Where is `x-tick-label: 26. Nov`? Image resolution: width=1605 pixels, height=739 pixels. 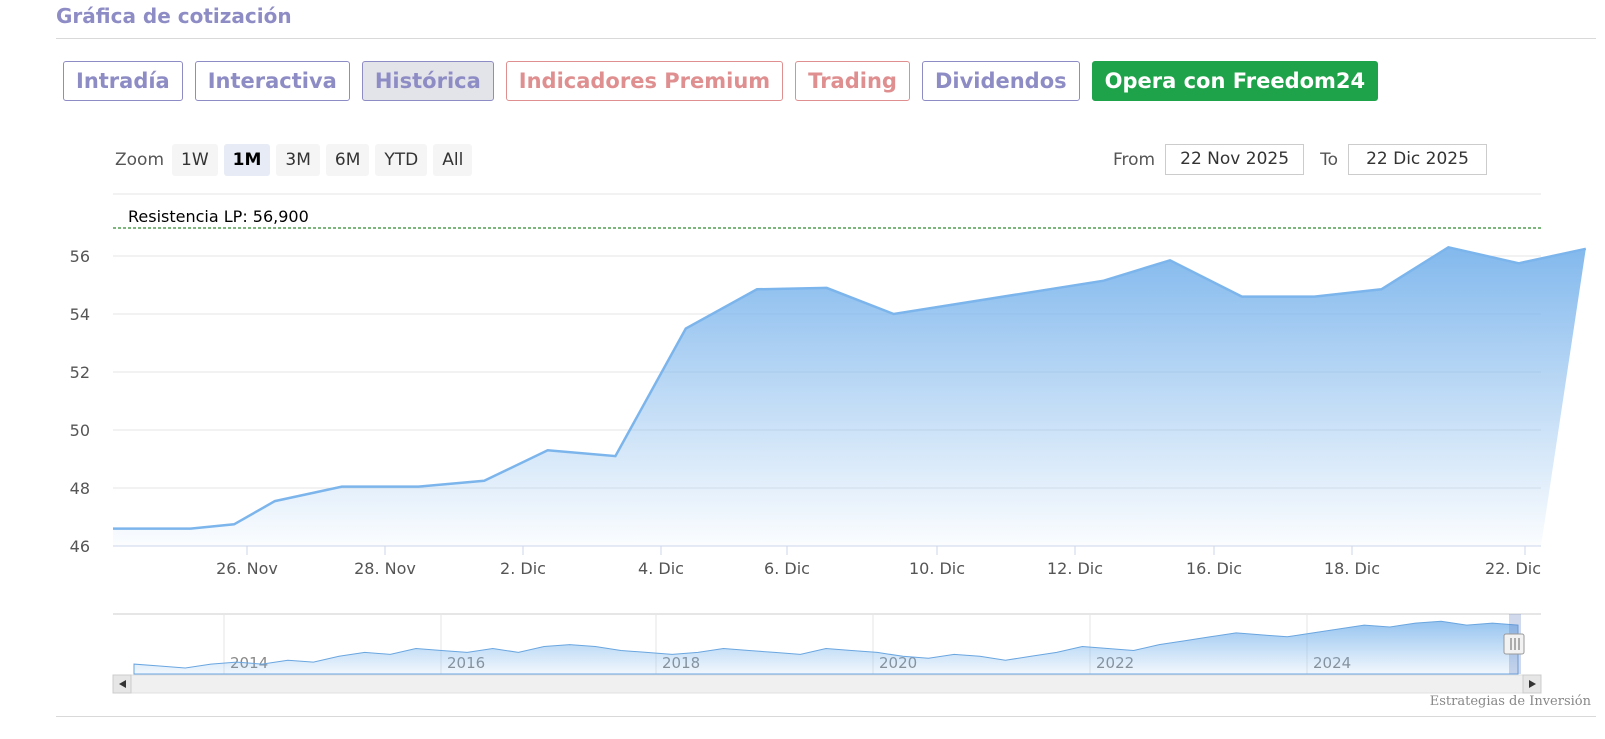
x-tick-label: 26. Nov is located at coordinates (247, 568).